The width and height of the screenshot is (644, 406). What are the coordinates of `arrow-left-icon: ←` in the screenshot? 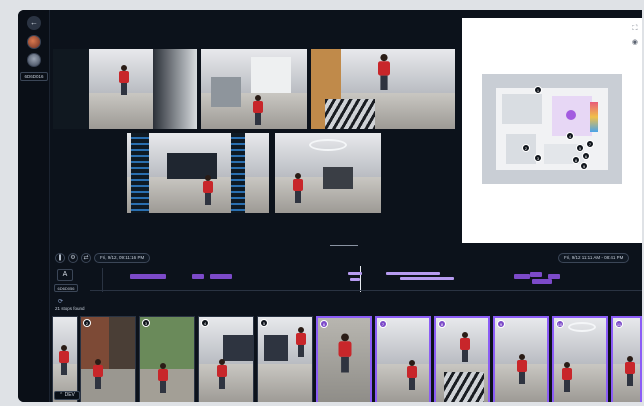 It's located at (34, 22).